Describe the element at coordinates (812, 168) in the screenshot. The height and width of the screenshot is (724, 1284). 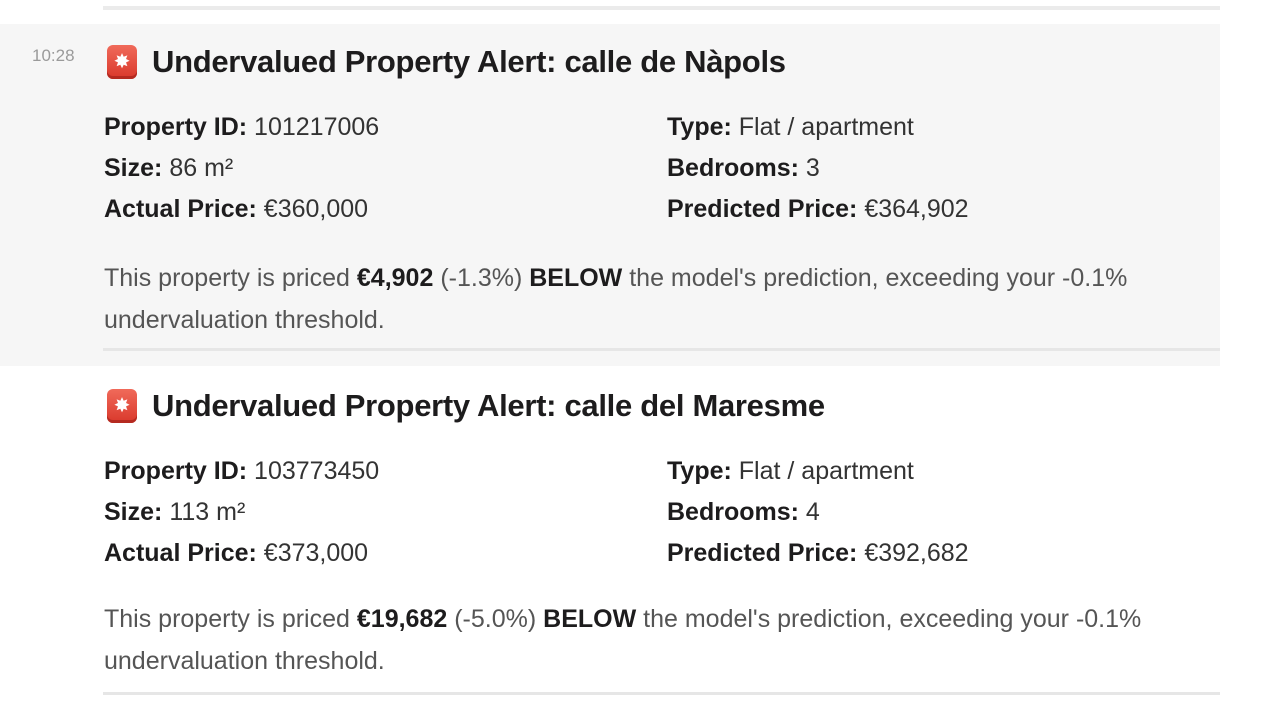
I see `bedrooms-value: 3` at that location.